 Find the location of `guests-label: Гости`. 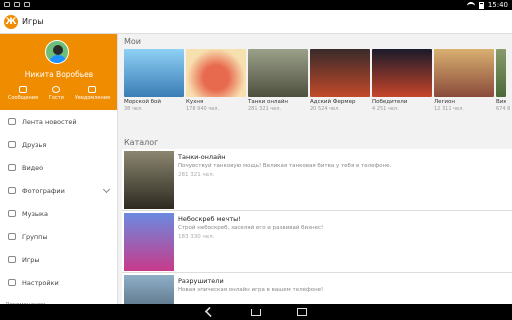

guests-label: Гости is located at coordinates (56, 98).